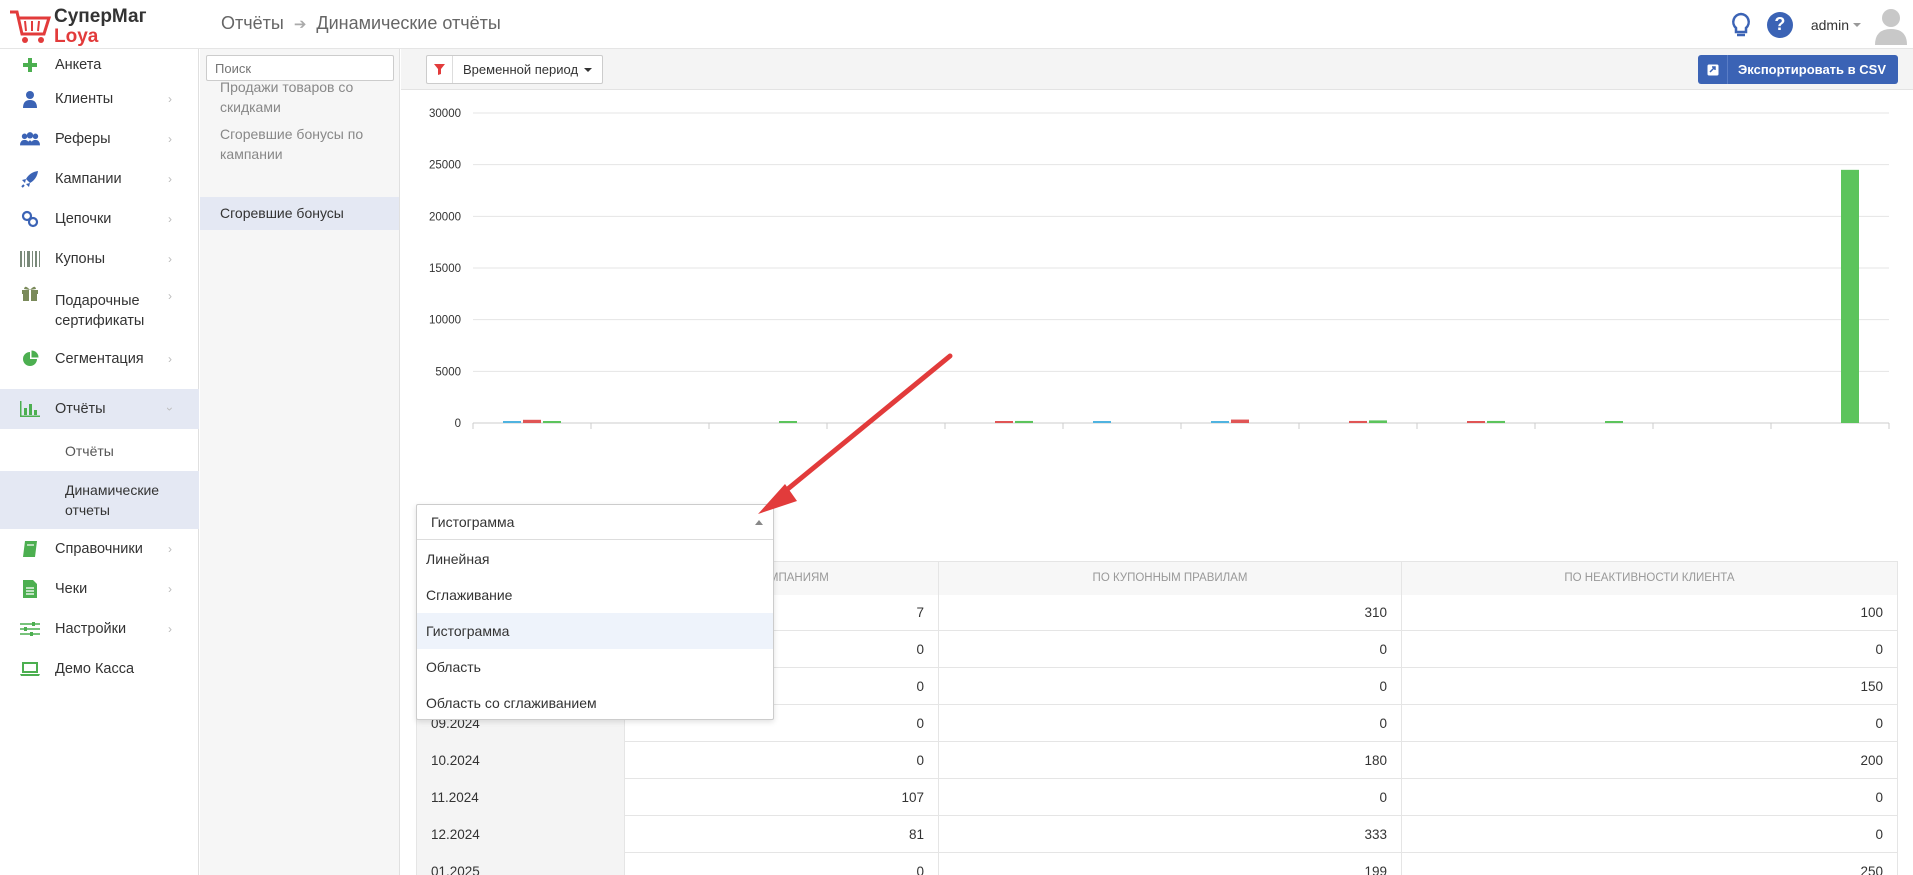  Describe the element at coordinates (445, 269) in the screenshot. I see `y-tick-label: 15000` at that location.